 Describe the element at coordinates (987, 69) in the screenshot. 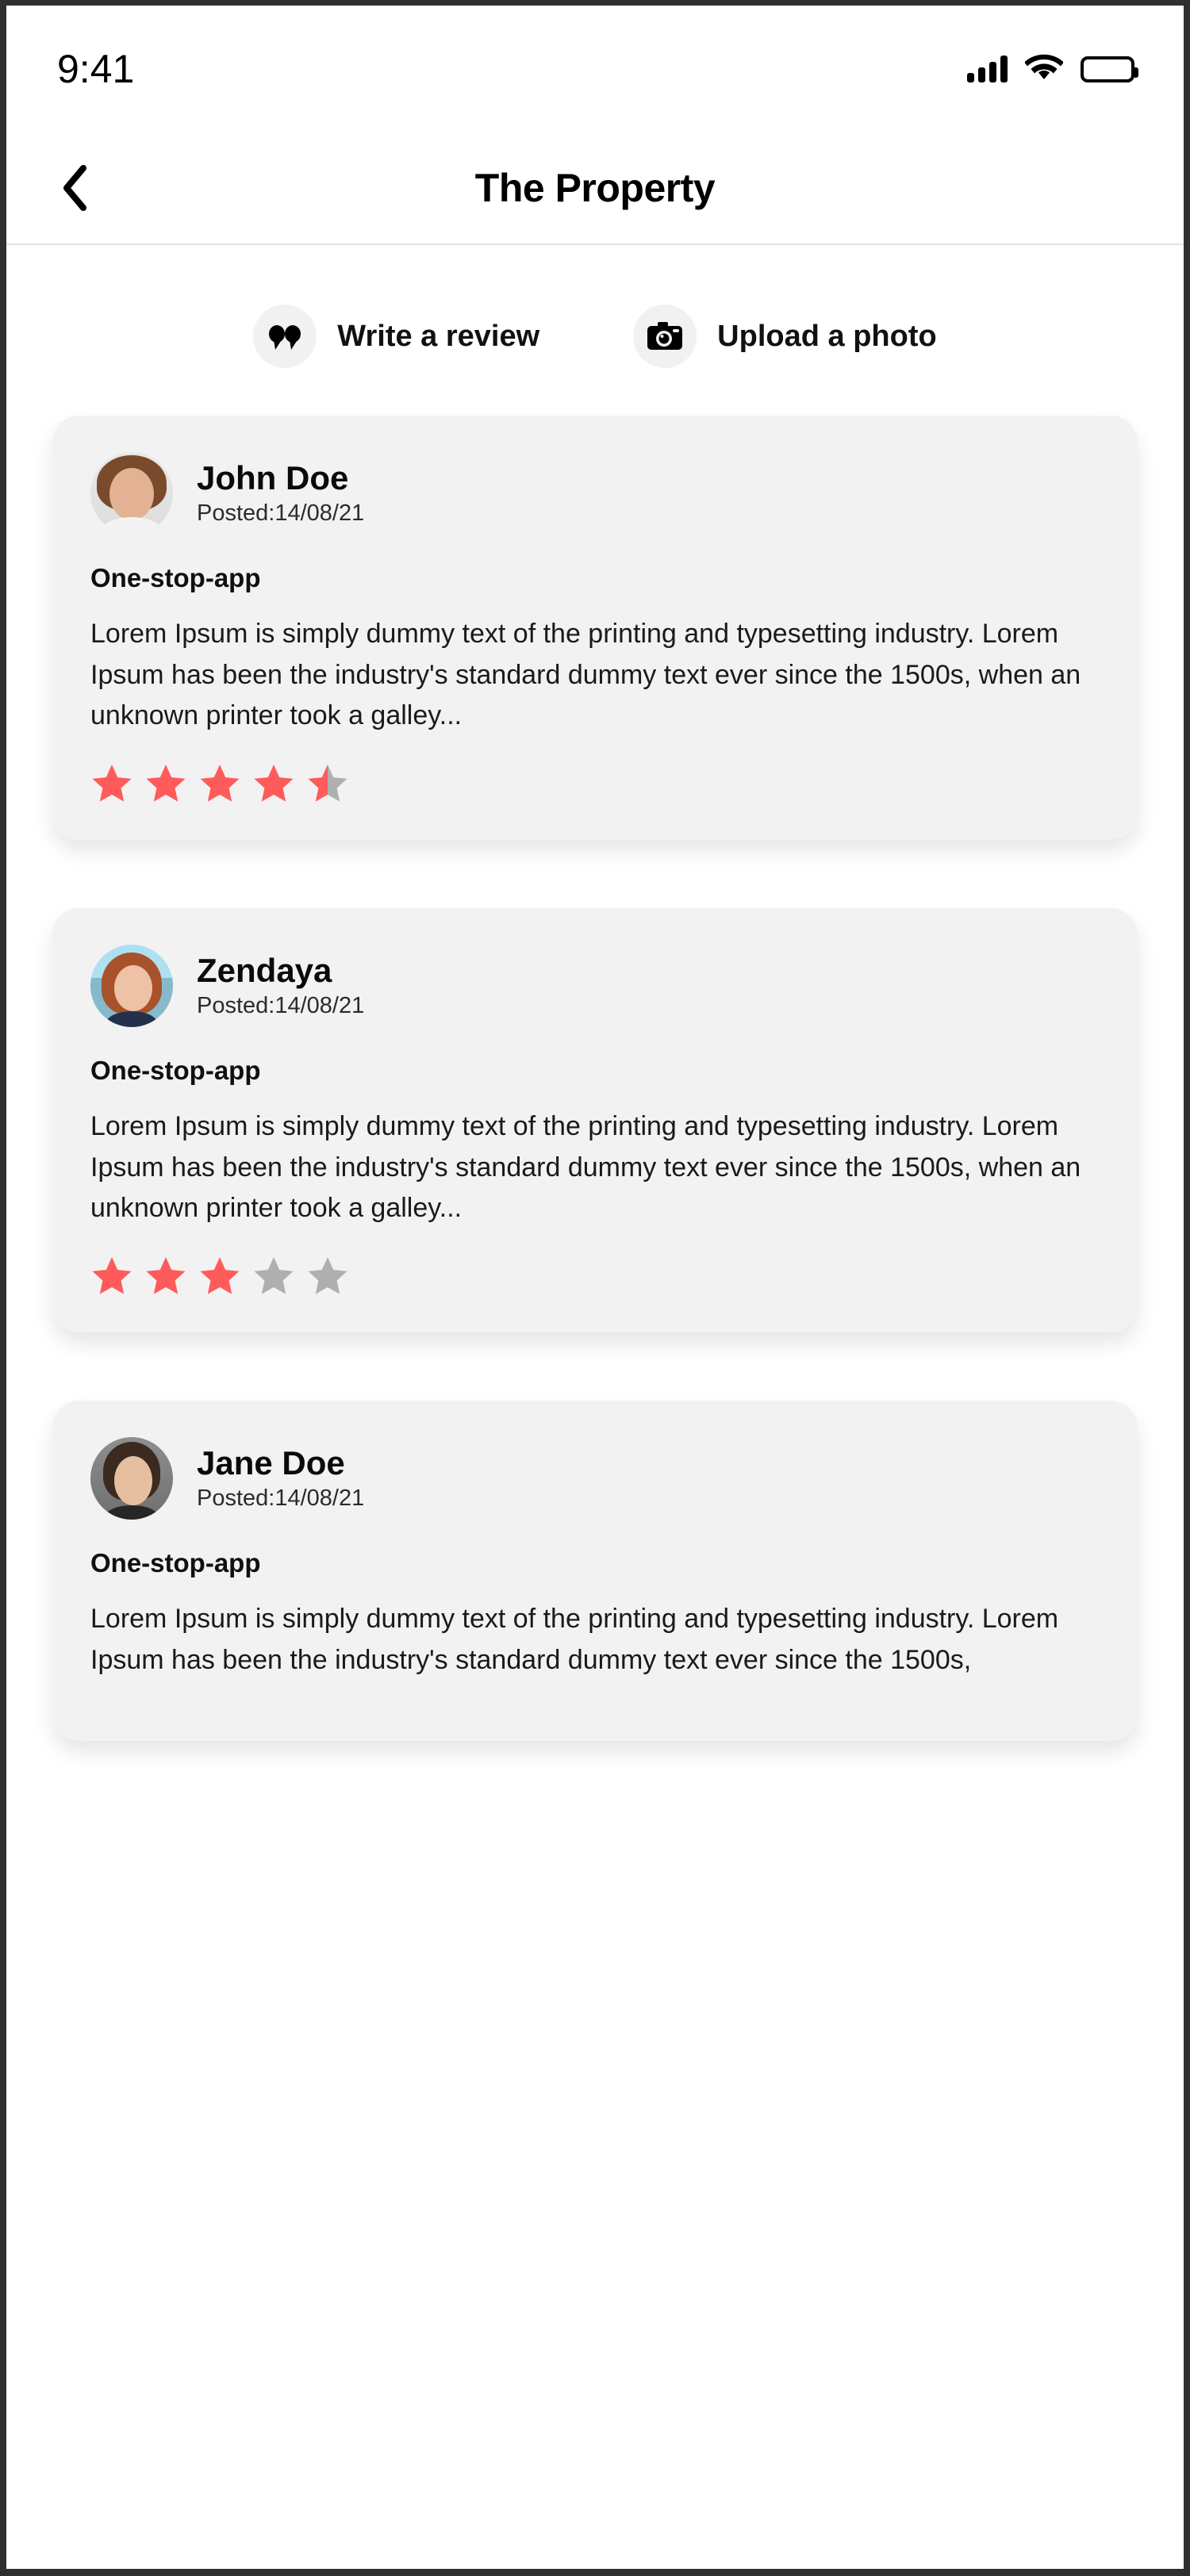

I see `cellular-signal-icon` at that location.